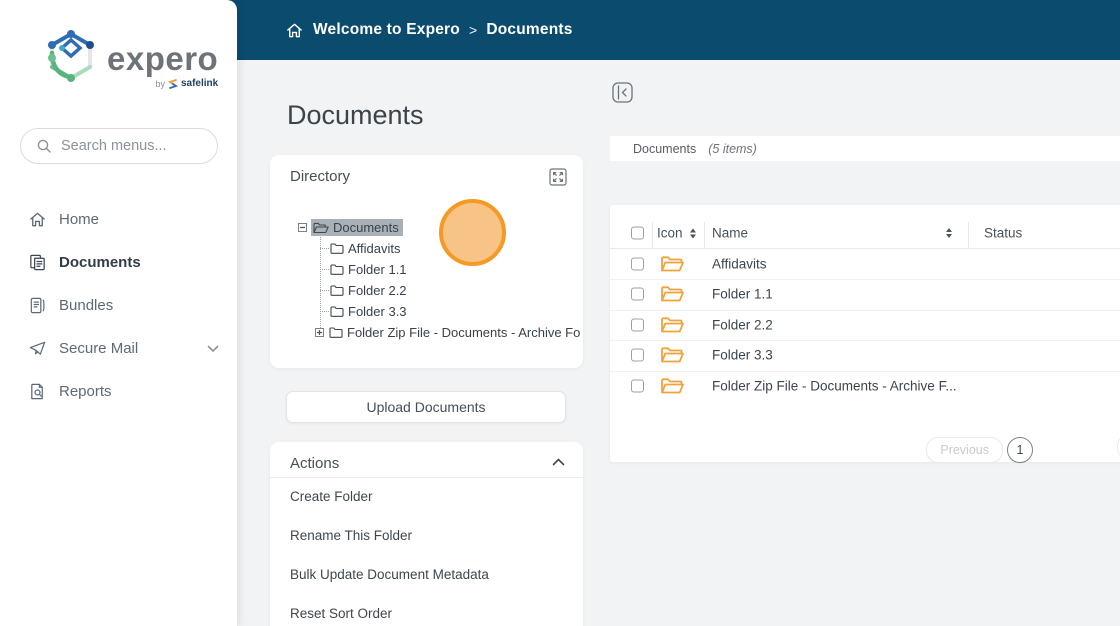  I want to click on tree-item-documents-root: Documents, so click(350, 227).